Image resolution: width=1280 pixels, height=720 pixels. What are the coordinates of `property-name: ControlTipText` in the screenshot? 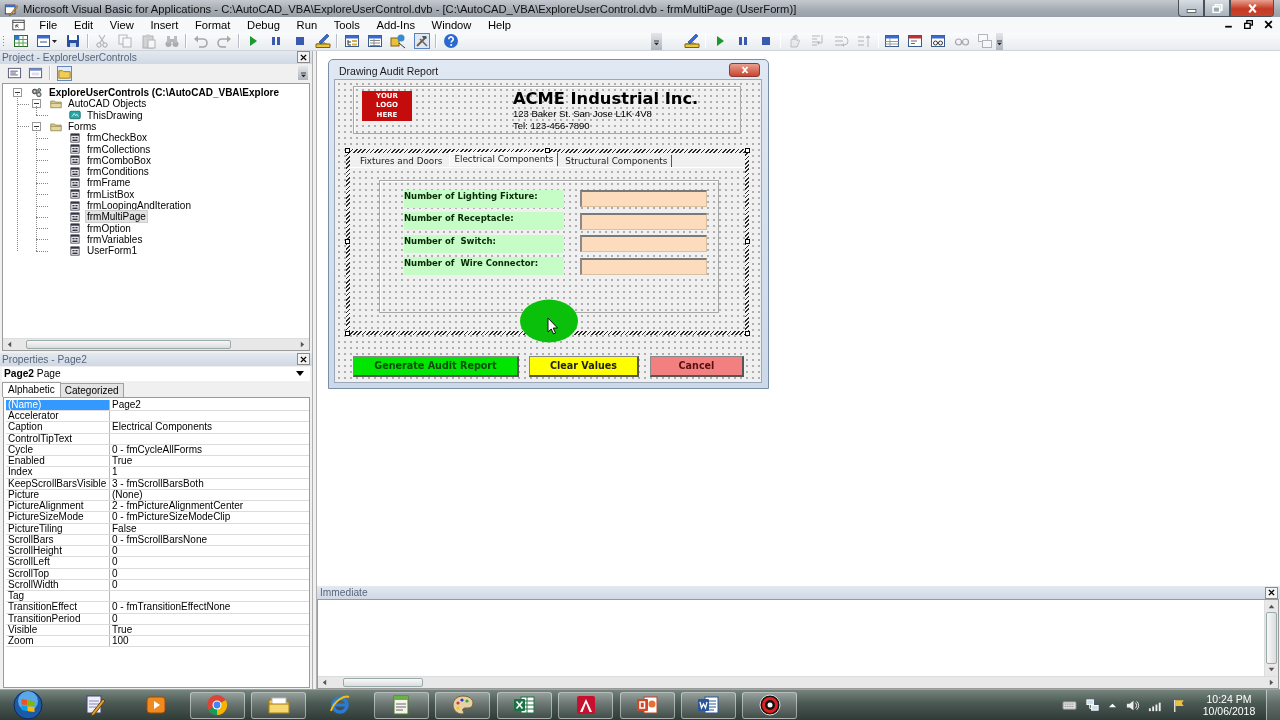 It's located at (58, 438).